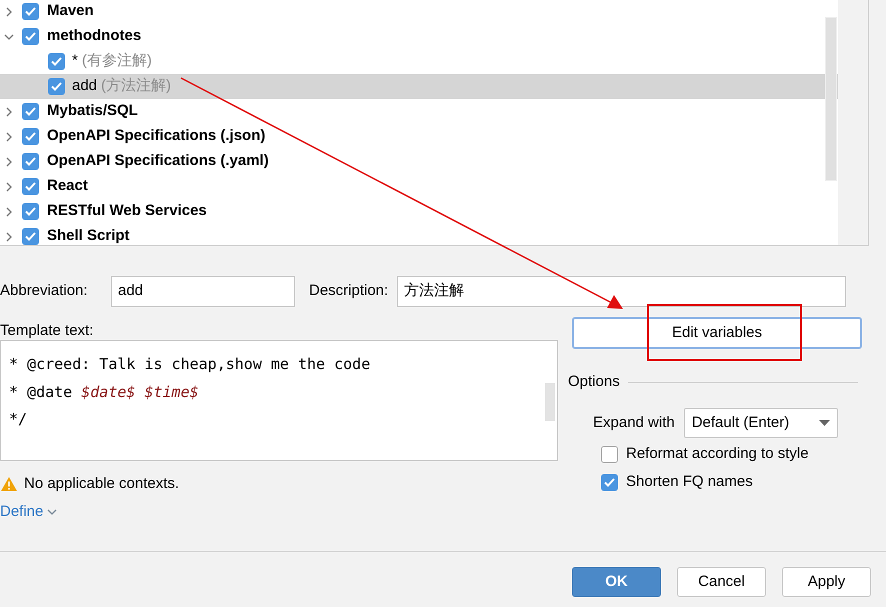 Image resolution: width=886 pixels, height=607 pixels. Describe the element at coordinates (44, 291) in the screenshot. I see `abbreviation-label: Abbreviation:` at that location.